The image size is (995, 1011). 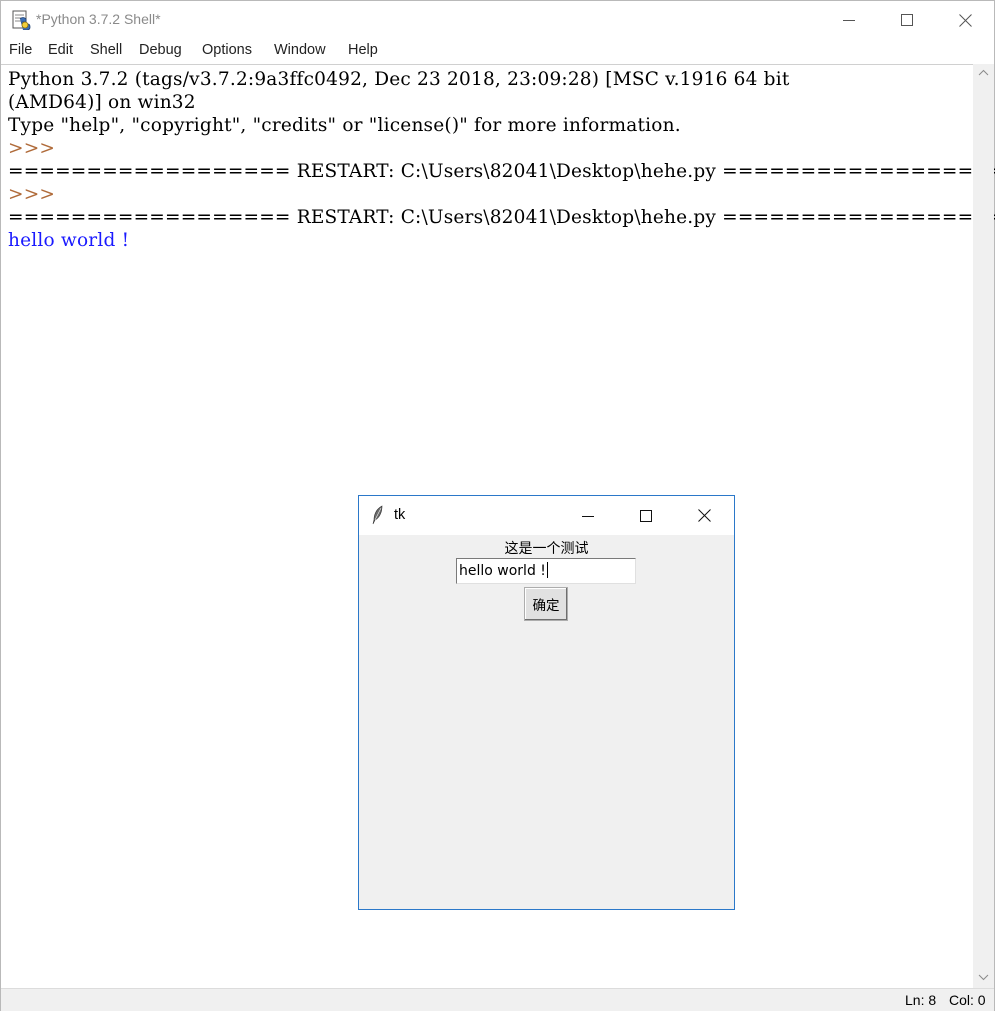 What do you see at coordinates (102, 102) in the screenshot?
I see `shell-line: (AMD64)] on win32` at bounding box center [102, 102].